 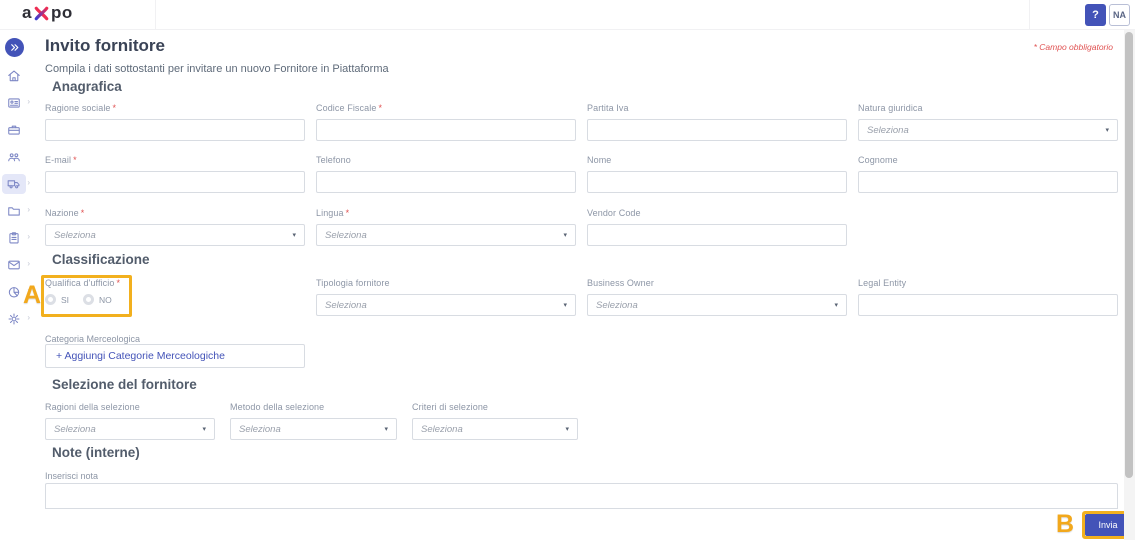 What do you see at coordinates (446, 235) in the screenshot?
I see `lingua-select: Seleziona ▾` at bounding box center [446, 235].